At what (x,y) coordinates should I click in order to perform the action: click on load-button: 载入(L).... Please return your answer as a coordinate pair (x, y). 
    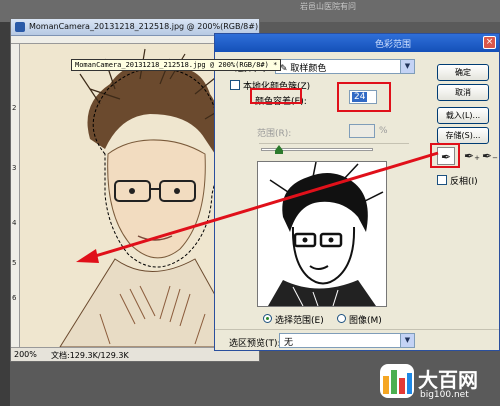
    Looking at the image, I should click on (463, 115).